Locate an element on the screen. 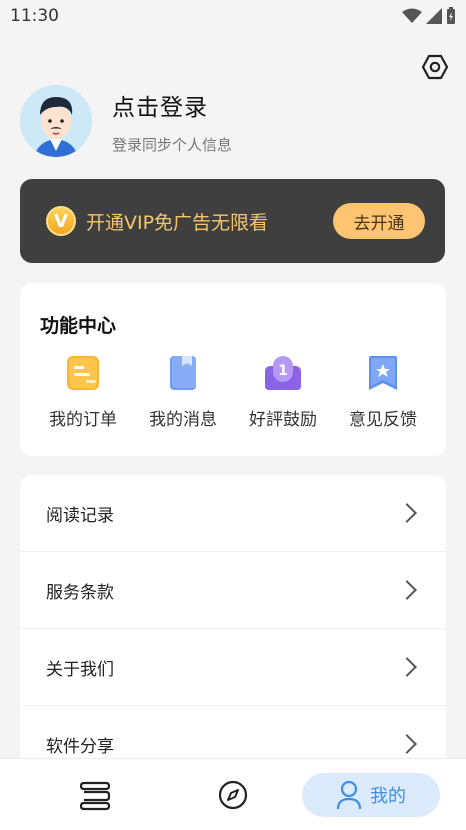 This screenshot has width=466, height=830. function-item-rating: 1 好評鼓励 is located at coordinates (283, 391).